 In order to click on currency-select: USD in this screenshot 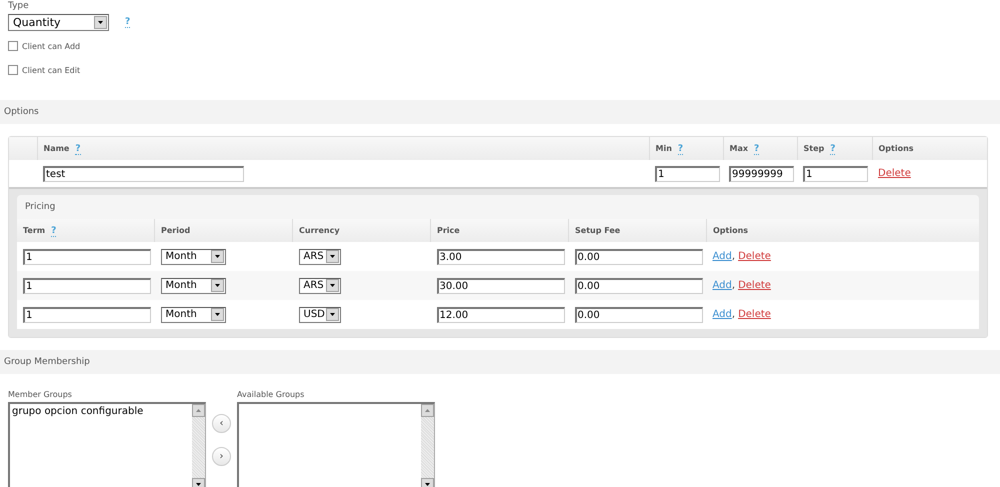, I will do `click(319, 314)`.